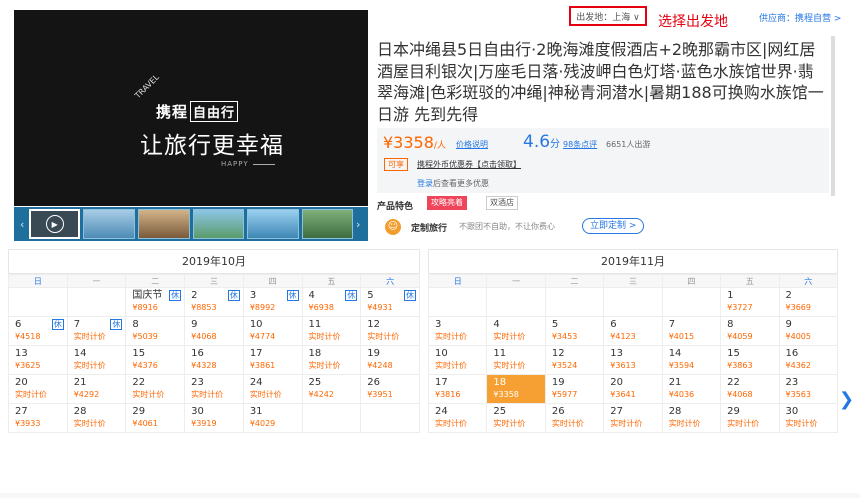 This screenshot has width=860, height=498. I want to click on calendar-day: 25 实时计价, so click(516, 418).